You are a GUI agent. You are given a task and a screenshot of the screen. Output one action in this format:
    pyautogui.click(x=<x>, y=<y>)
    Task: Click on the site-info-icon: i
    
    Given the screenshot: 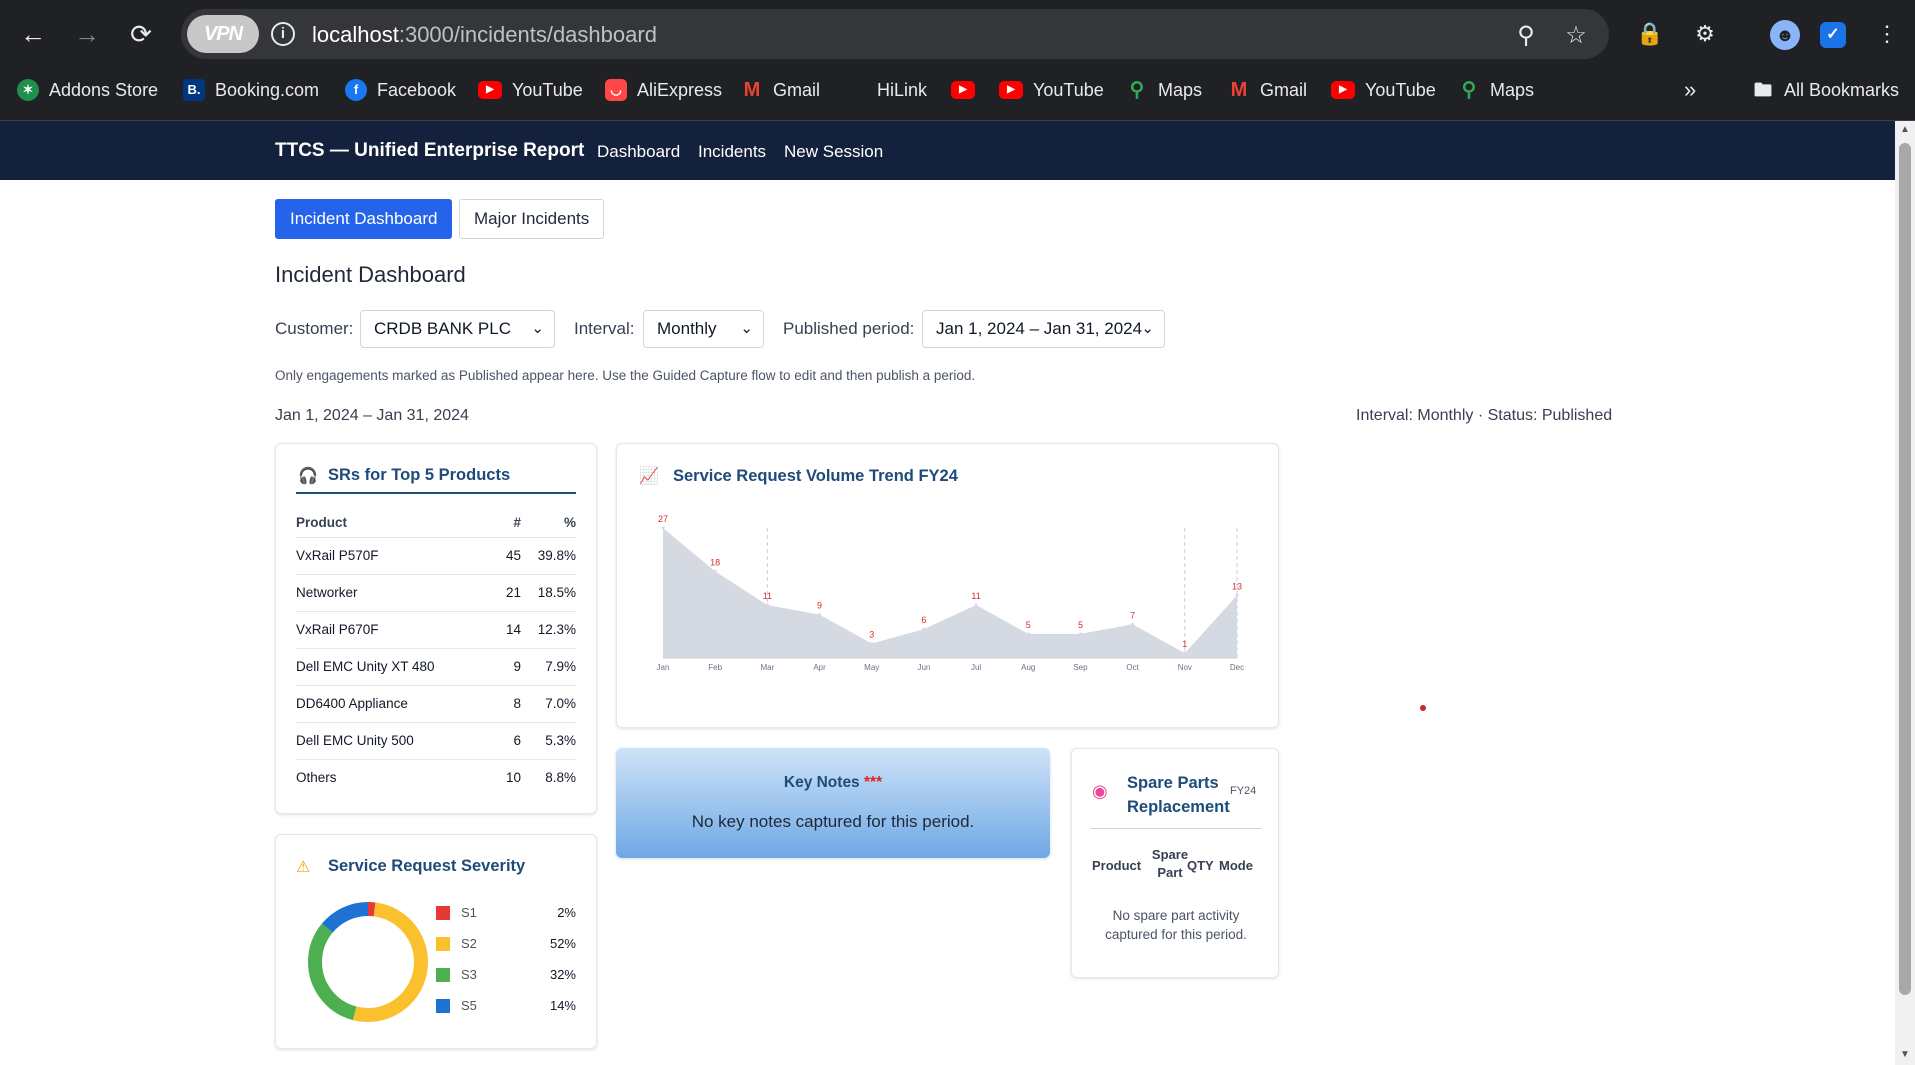 What is the action you would take?
    pyautogui.click(x=283, y=34)
    